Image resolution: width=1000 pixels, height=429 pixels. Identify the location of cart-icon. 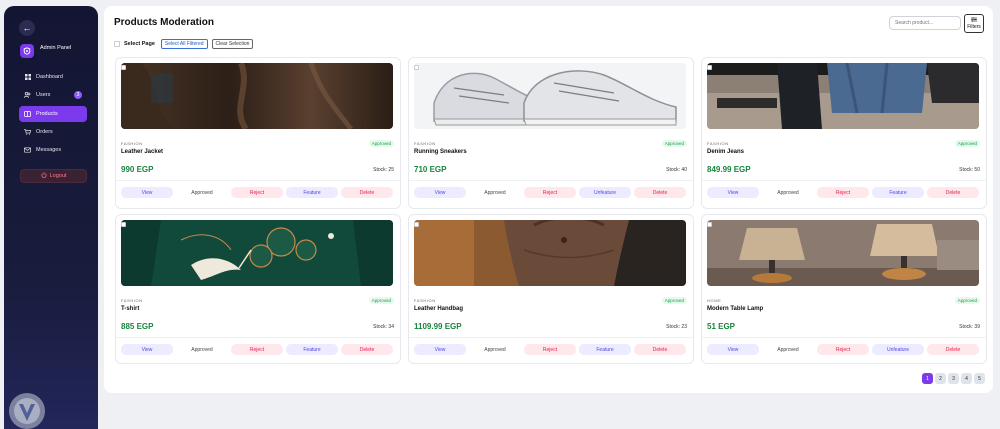
(27, 131).